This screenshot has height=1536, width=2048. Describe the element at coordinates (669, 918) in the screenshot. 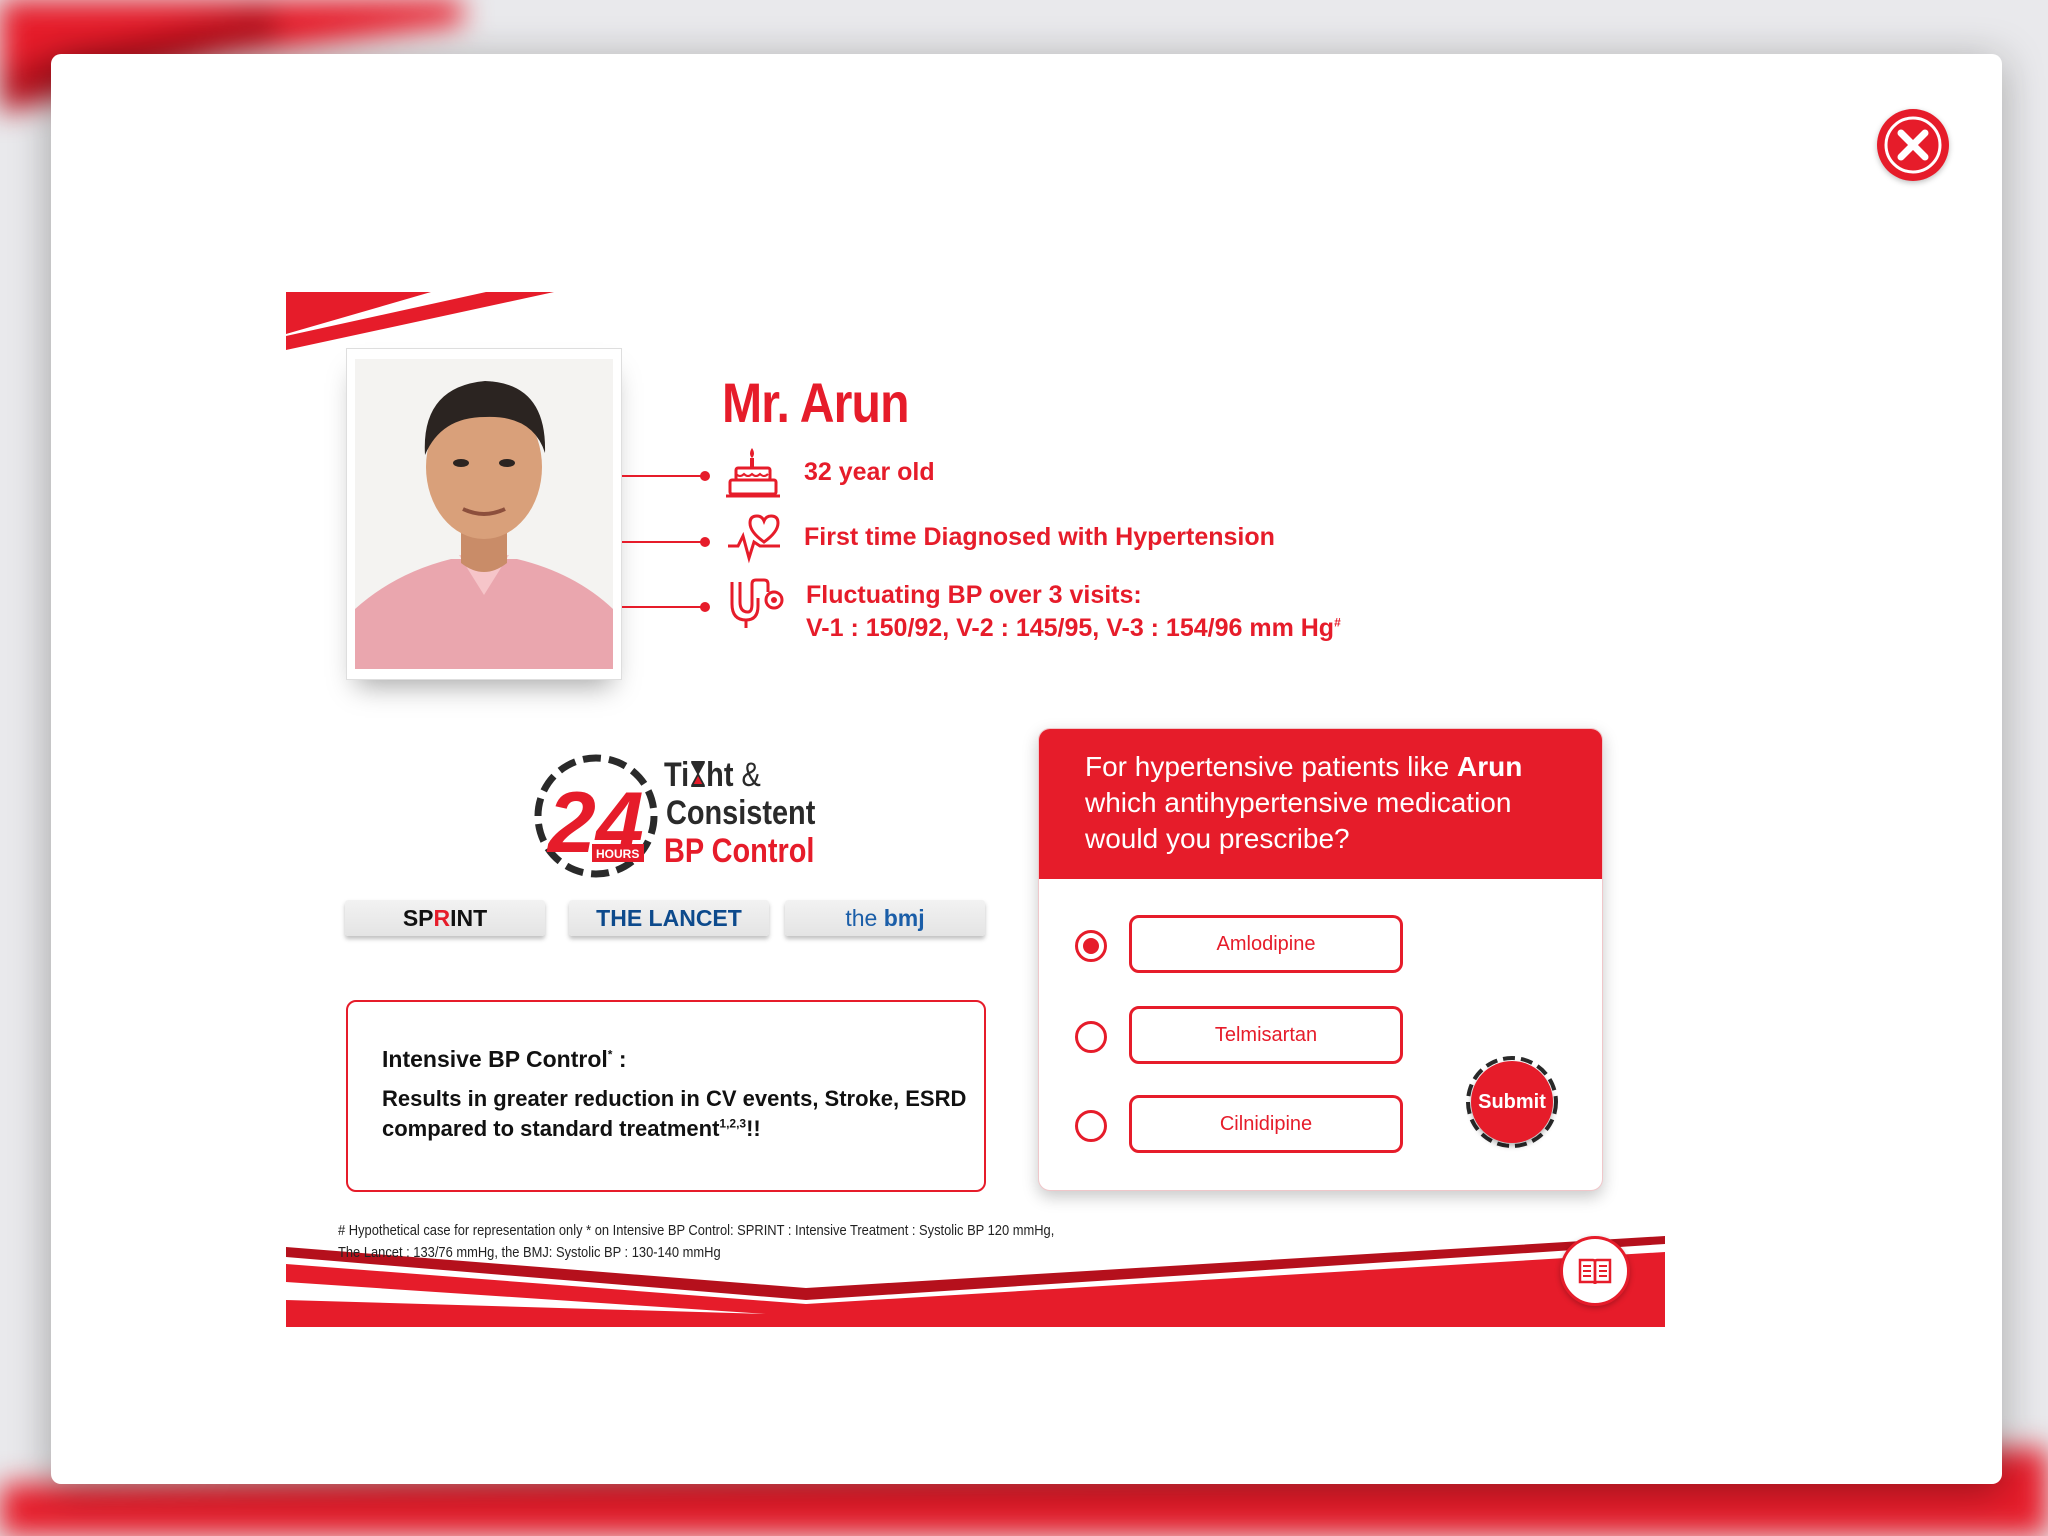

I see `journal-lancet: THE LANCET` at that location.